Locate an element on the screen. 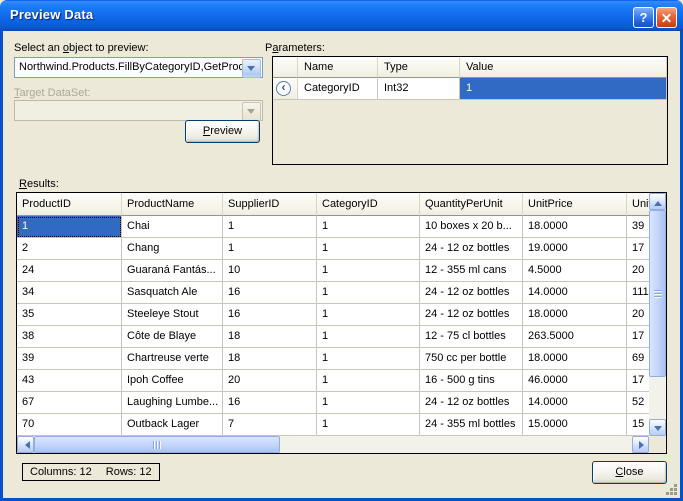 This screenshot has width=683, height=501. results-cell: 750 cc per bottle is located at coordinates (471, 359).